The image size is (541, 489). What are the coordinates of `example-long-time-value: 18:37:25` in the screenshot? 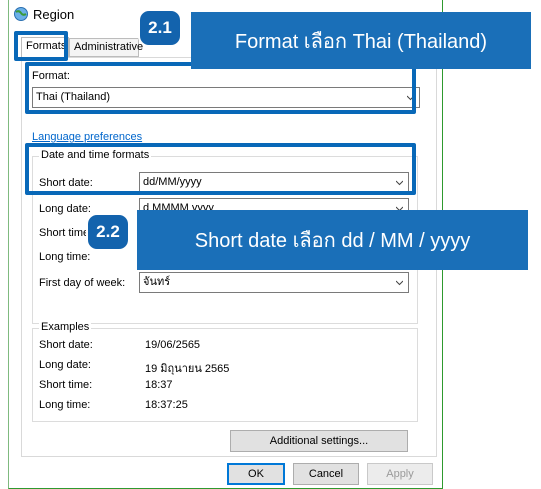 It's located at (166, 405).